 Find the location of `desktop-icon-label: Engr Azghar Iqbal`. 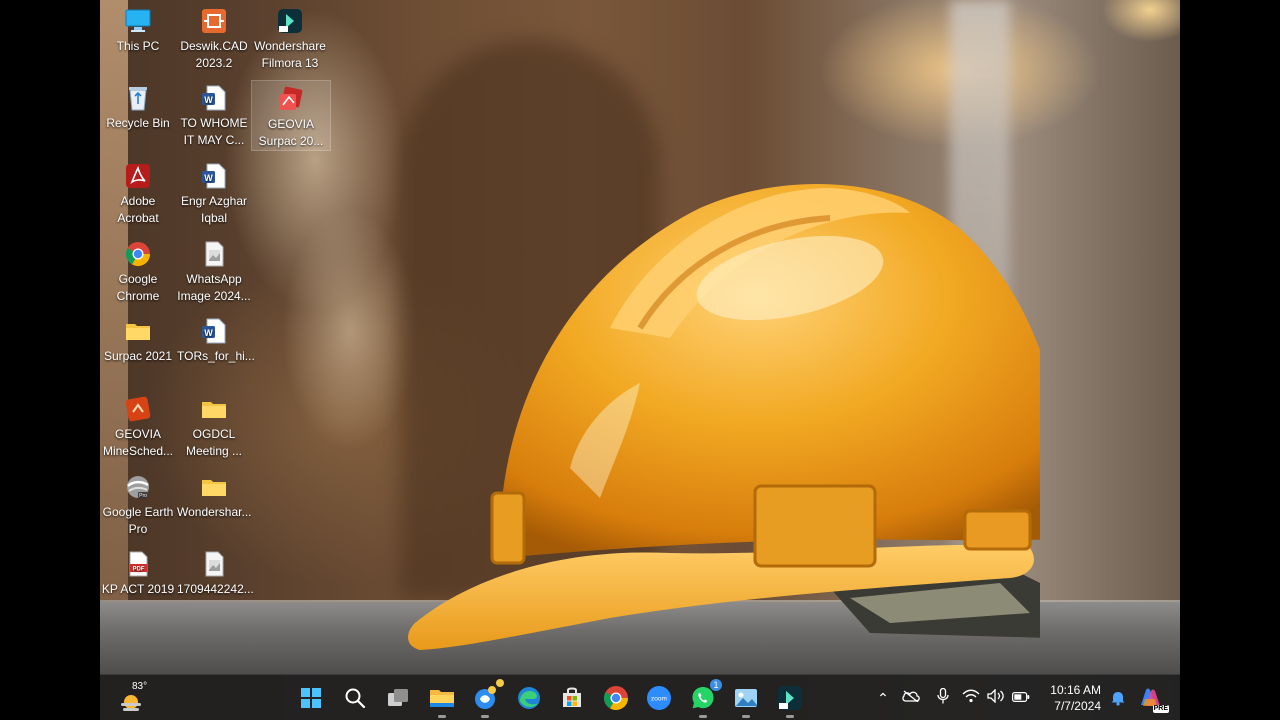

desktop-icon-label: Engr Azghar Iqbal is located at coordinates (214, 209).